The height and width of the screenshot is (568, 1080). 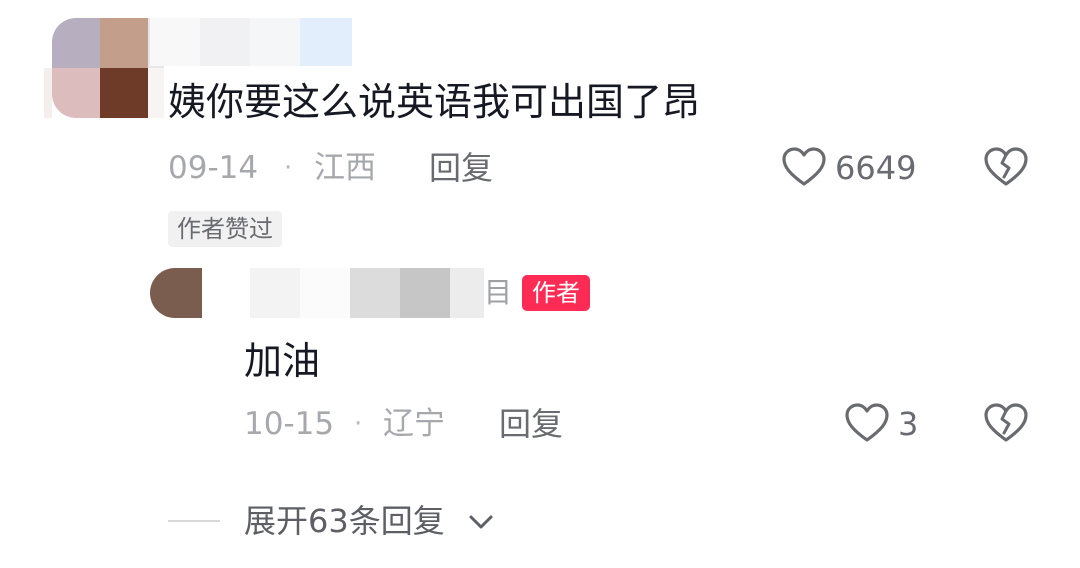 I want to click on expand-divider, so click(x=194, y=521).